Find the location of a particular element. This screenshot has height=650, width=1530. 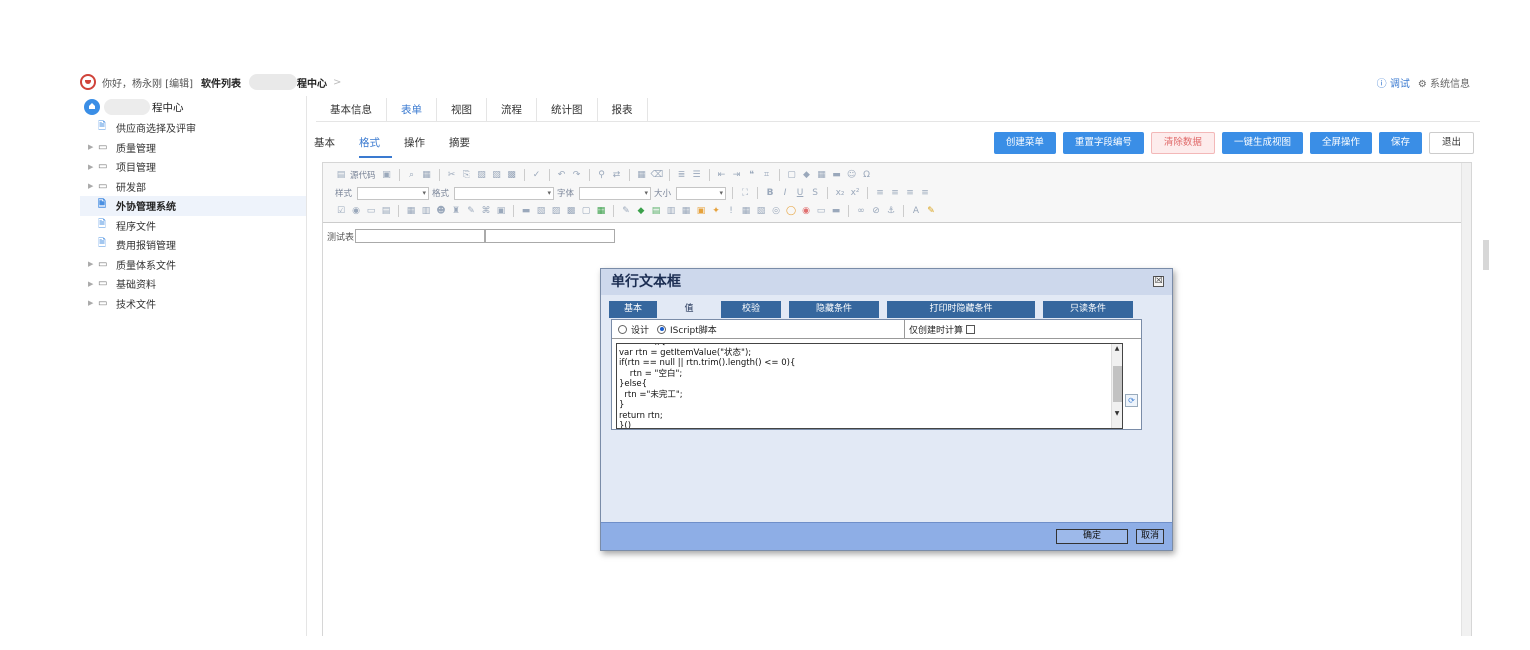

dialog-tab-basic: 基本 is located at coordinates (633, 309).